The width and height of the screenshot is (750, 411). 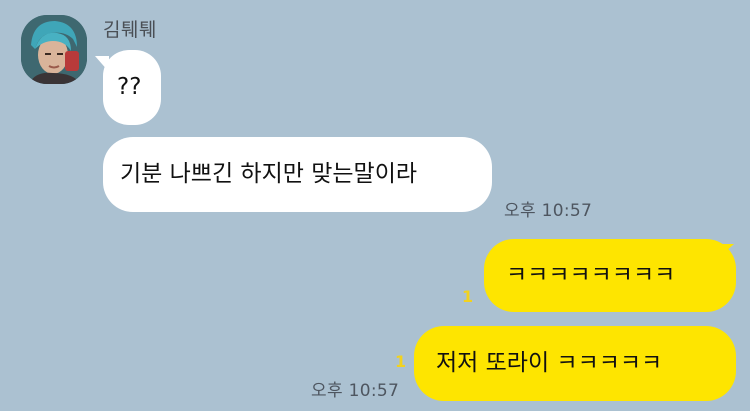 I want to click on outgoing-message: 저저 또라이 ㅋㅋㅋㅋㅋ, so click(x=575, y=363).